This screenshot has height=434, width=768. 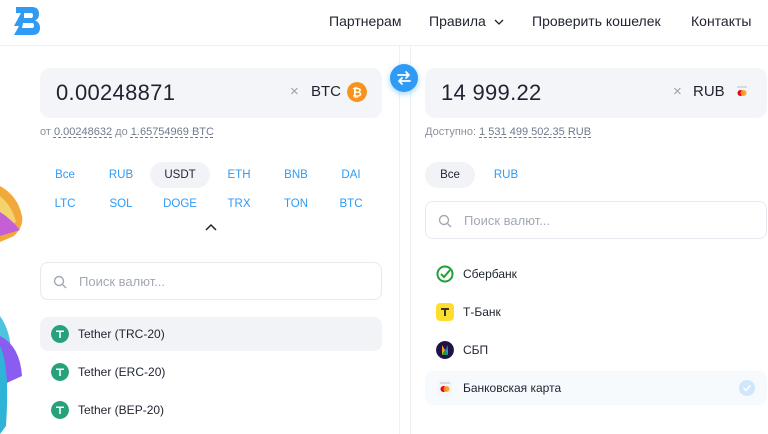 What do you see at coordinates (180, 175) in the screenshot?
I see `filter-chip-usdt: USDT` at bounding box center [180, 175].